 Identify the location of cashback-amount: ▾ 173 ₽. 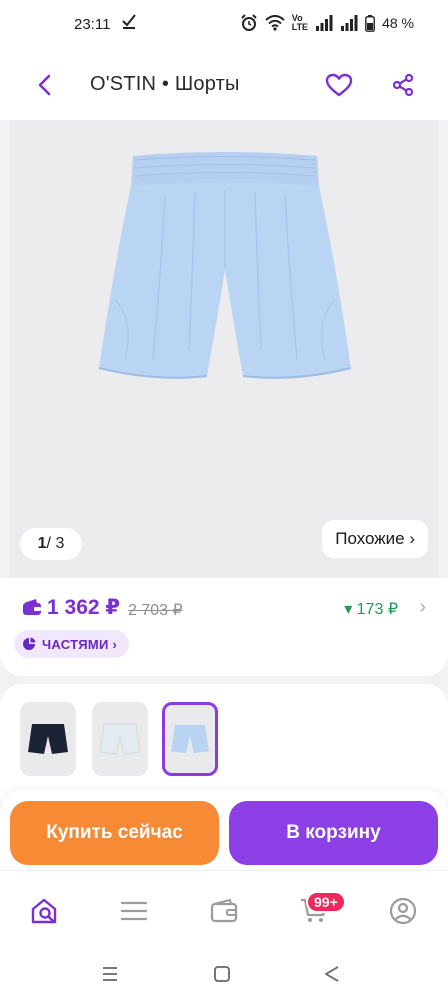
(371, 609).